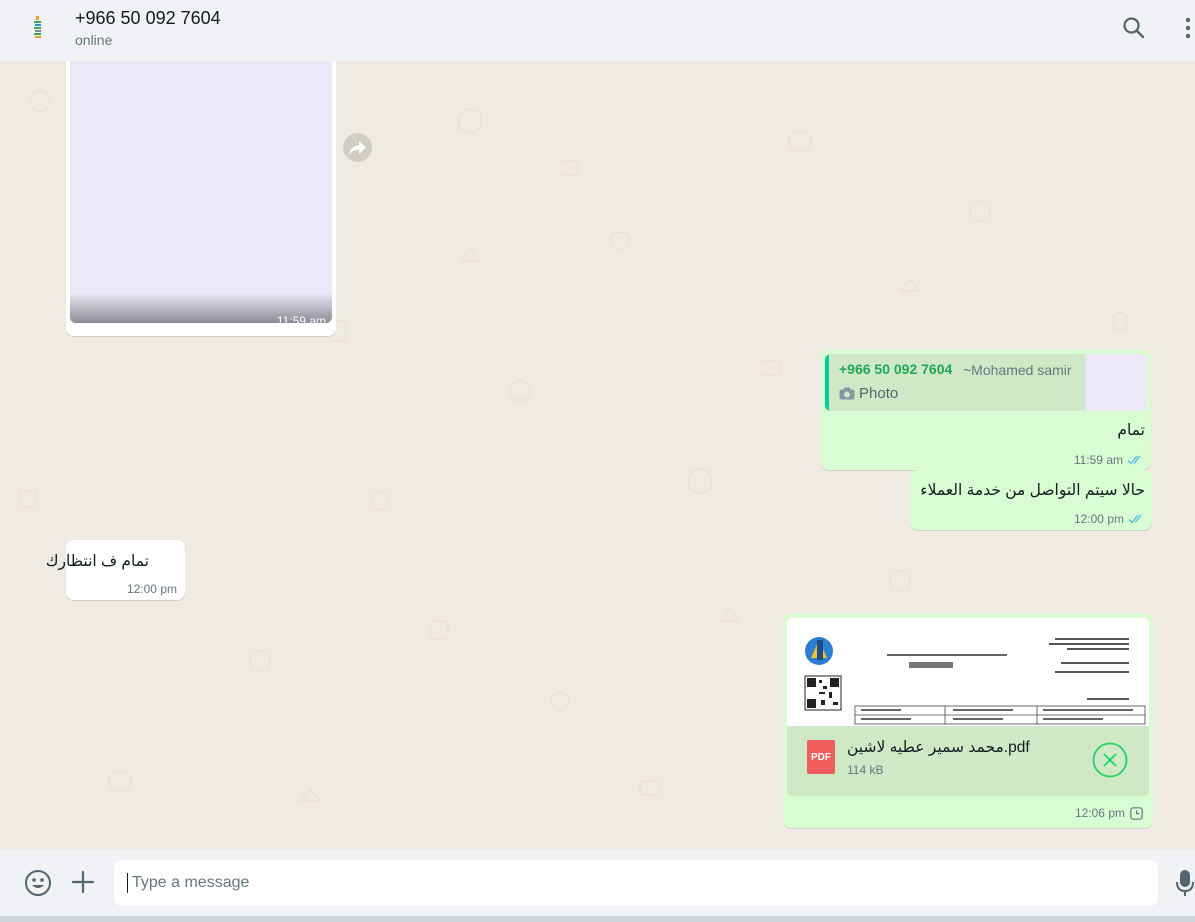 The height and width of the screenshot is (922, 1195). Describe the element at coordinates (148, 18) in the screenshot. I see `contact-name: +966 50 092 7604` at that location.